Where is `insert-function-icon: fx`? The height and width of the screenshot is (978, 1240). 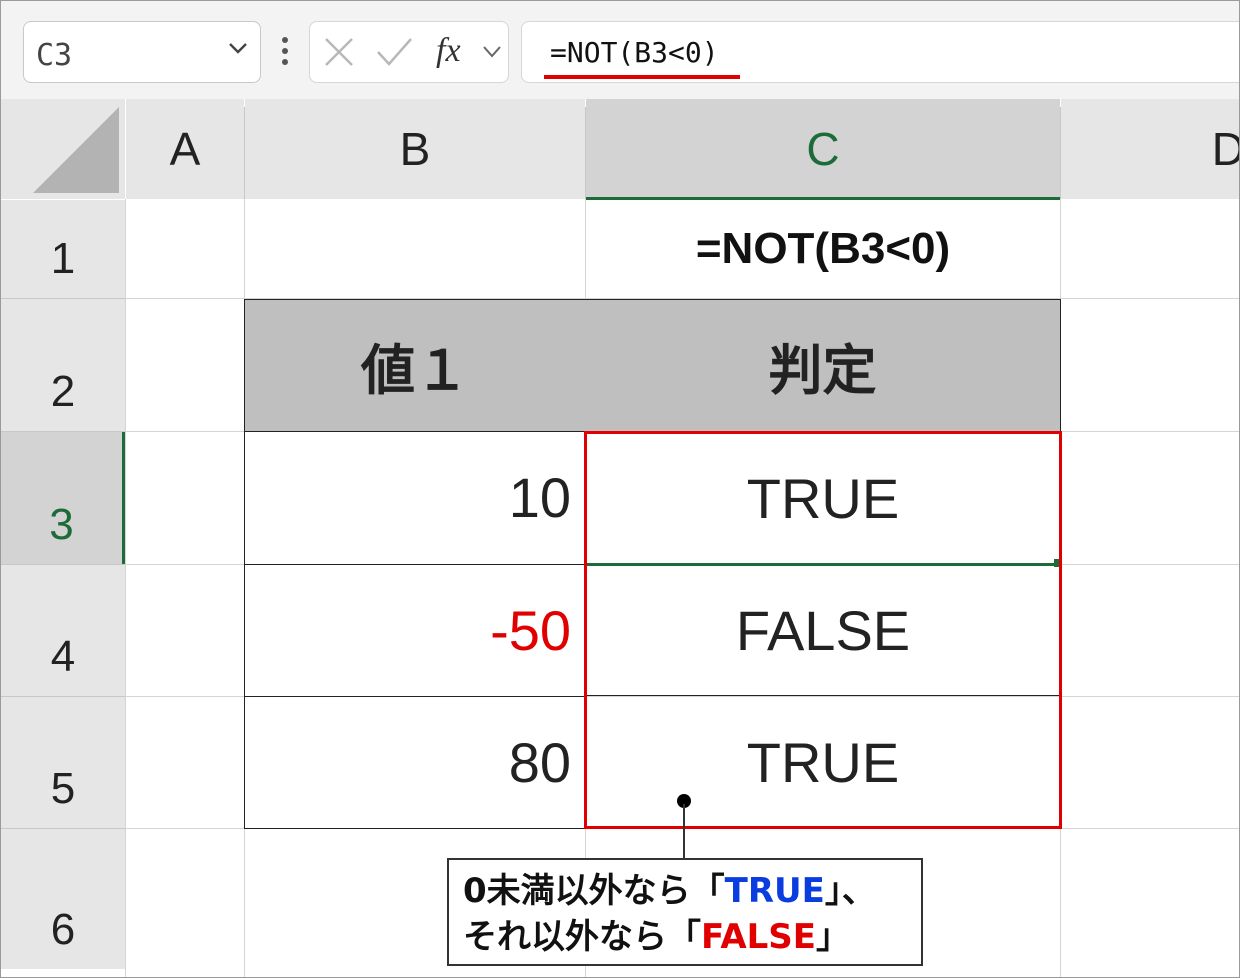 insert-function-icon: fx is located at coordinates (448, 51).